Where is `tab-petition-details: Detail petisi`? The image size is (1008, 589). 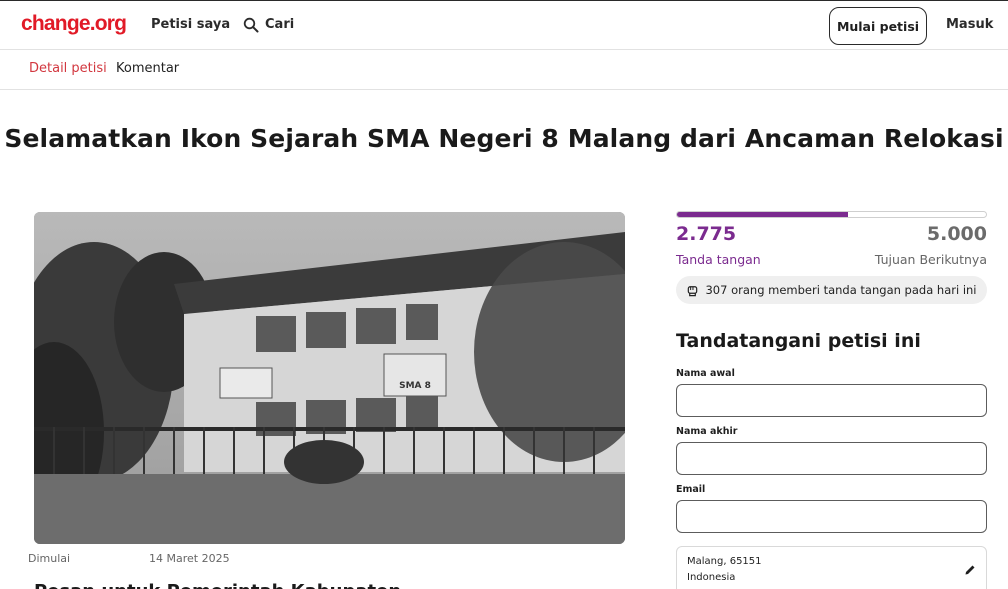 tab-petition-details: Detail petisi is located at coordinates (68, 68).